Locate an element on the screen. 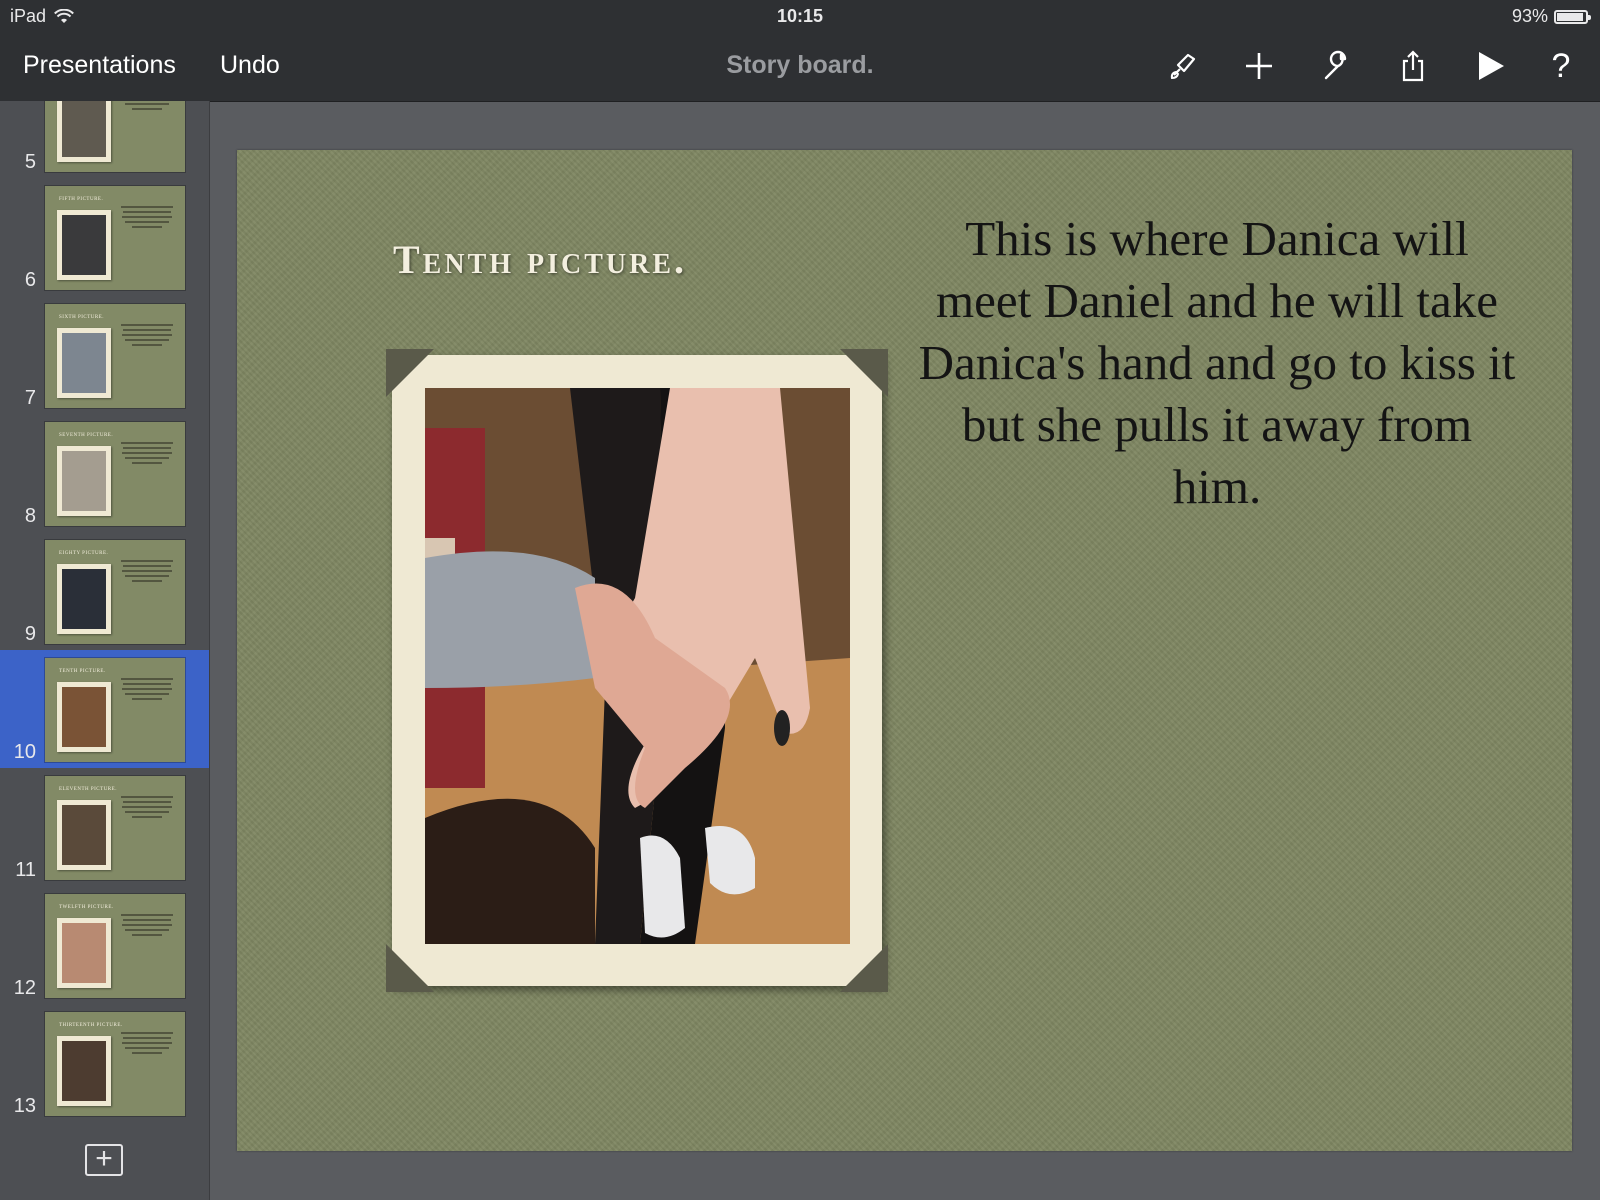 This screenshot has width=1600, height=1200. slide-thumbnail-preview: Eleventh picture. is located at coordinates (115, 828).